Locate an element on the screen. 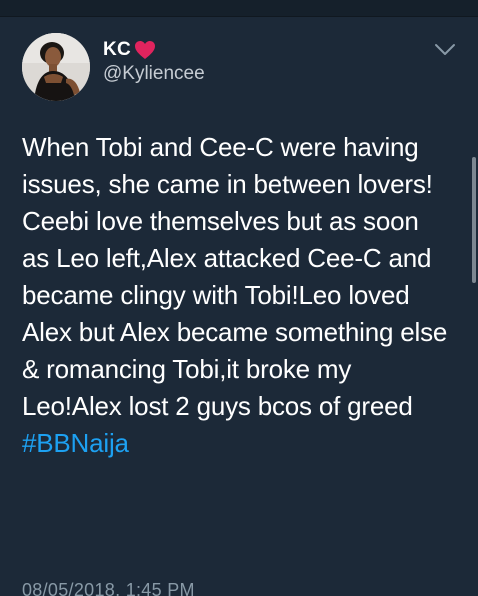 This screenshot has width=478, height=596. avatar is located at coordinates (56, 67).